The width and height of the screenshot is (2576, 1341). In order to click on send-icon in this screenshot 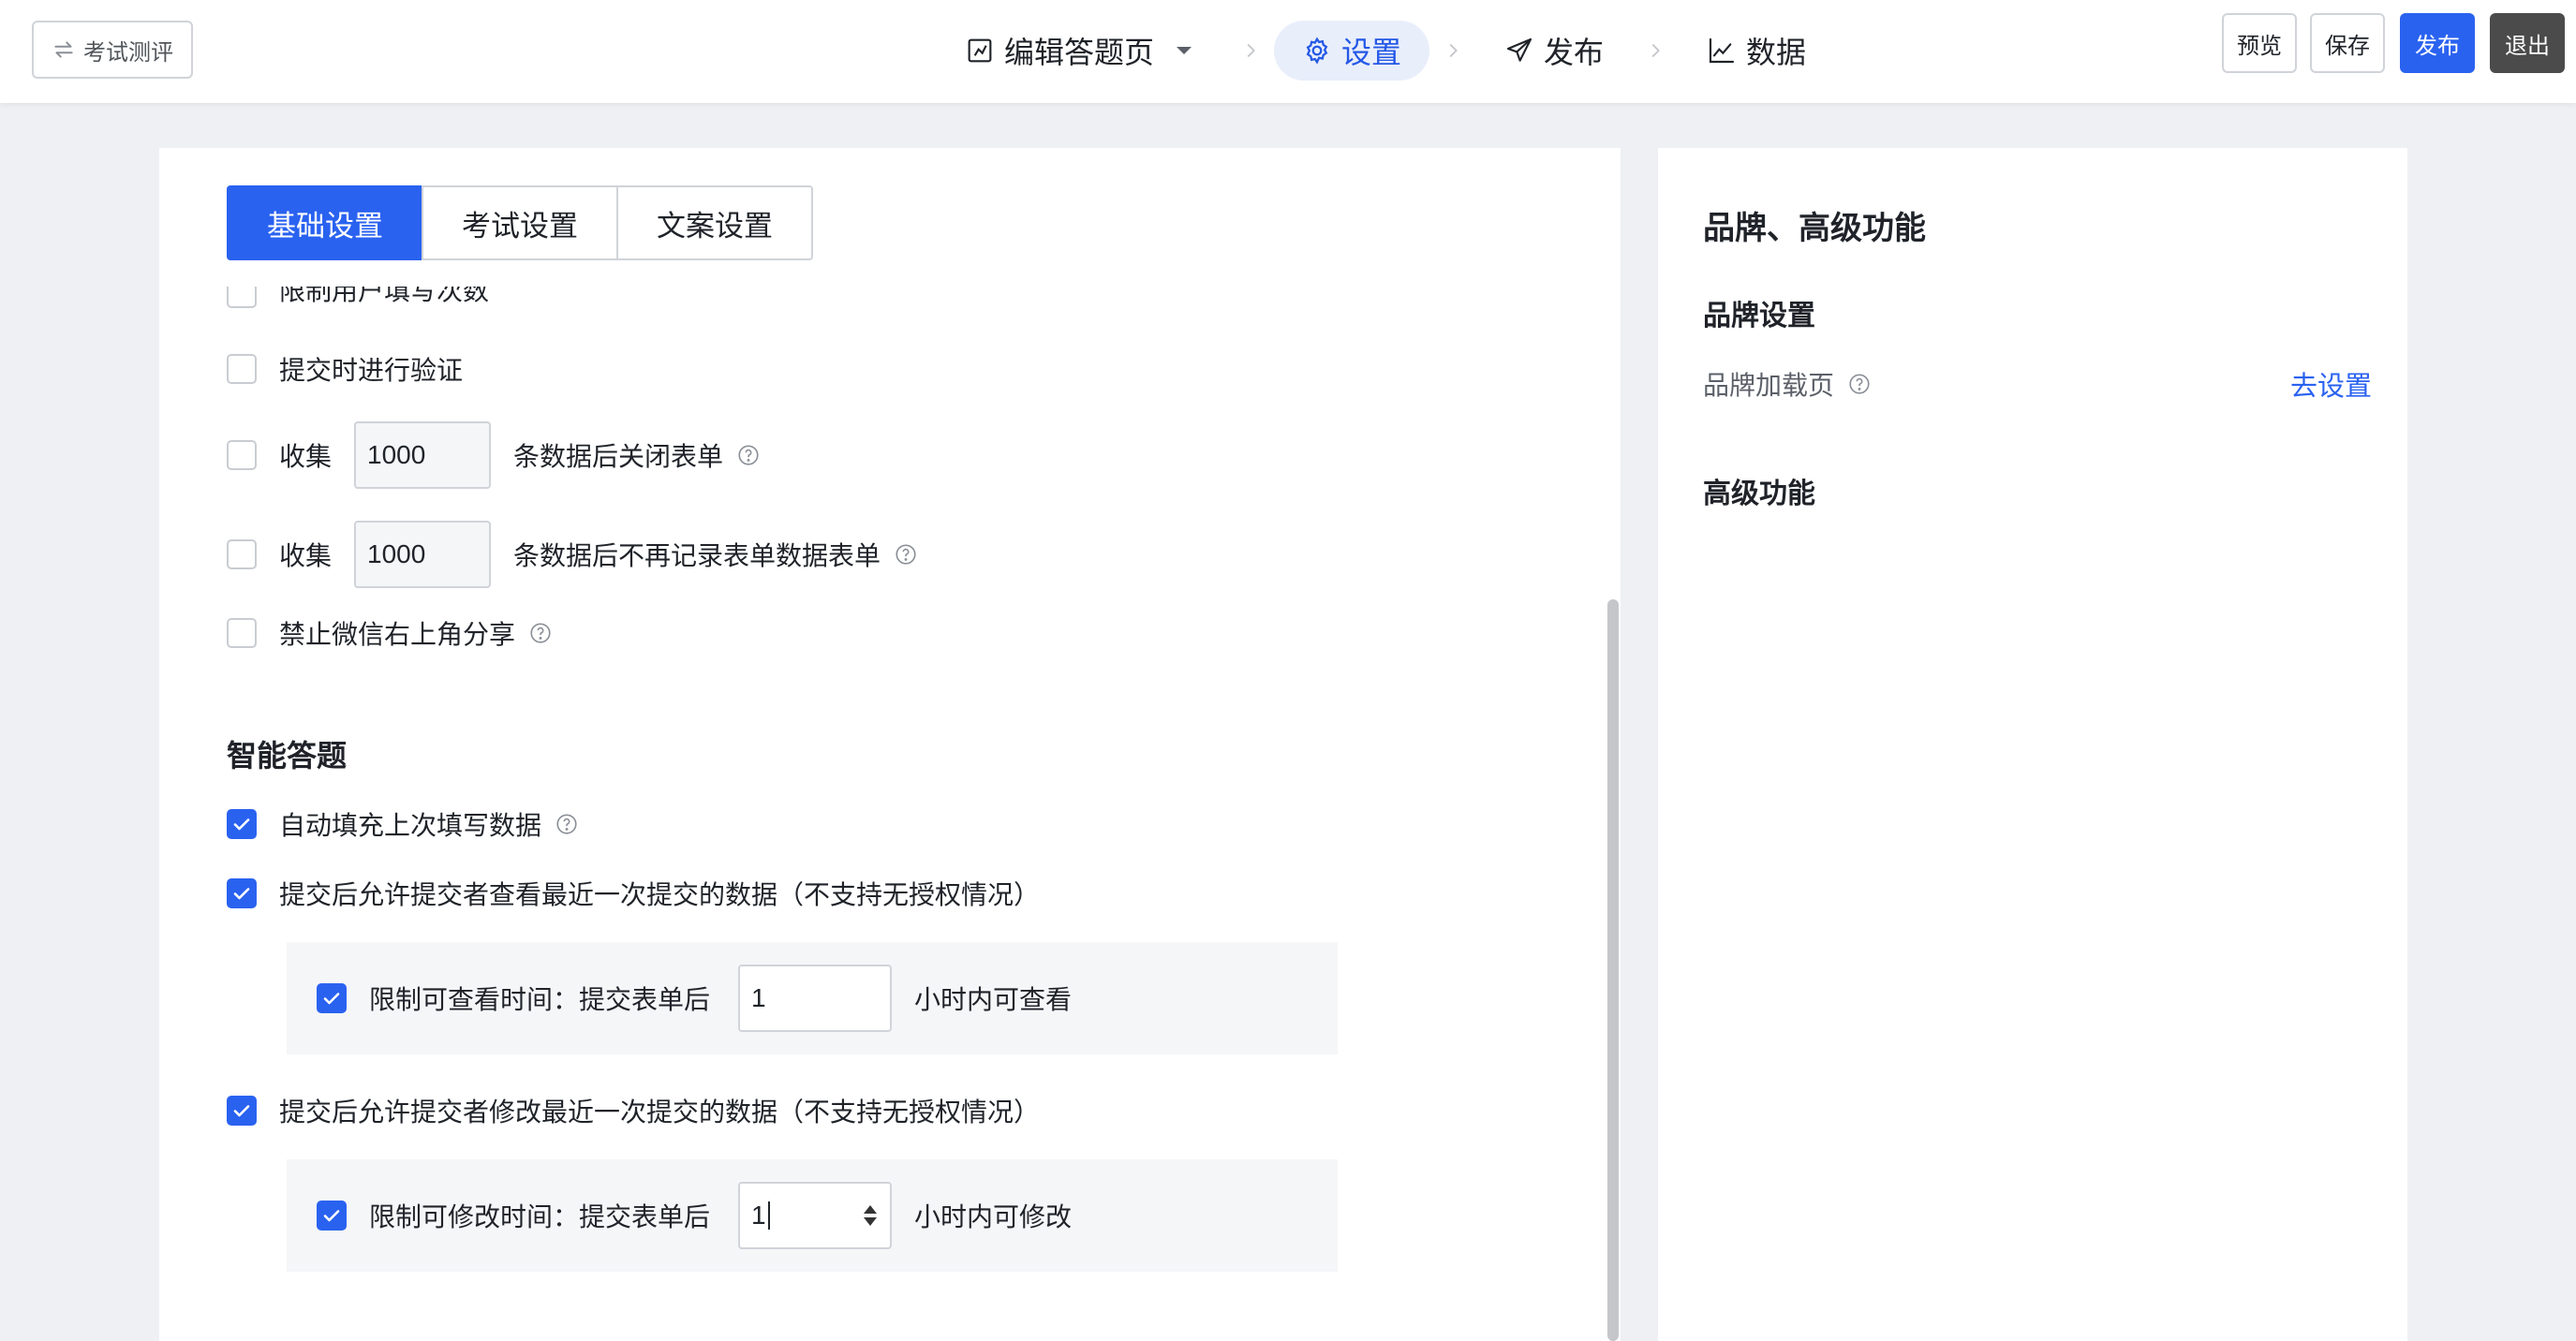, I will do `click(1519, 49)`.